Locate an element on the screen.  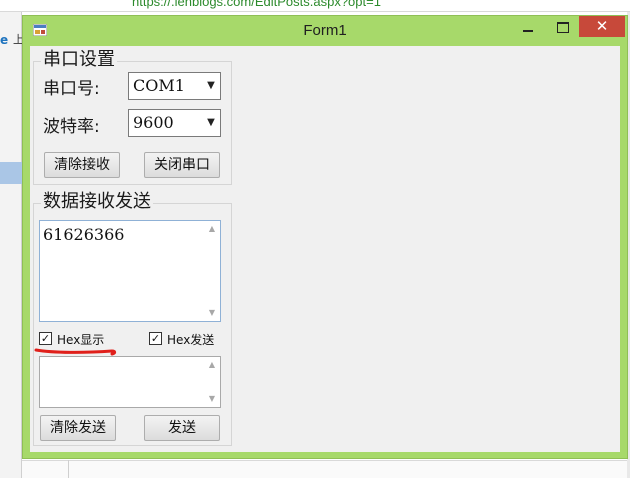
ie-icon: e is located at coordinates (4, 40).